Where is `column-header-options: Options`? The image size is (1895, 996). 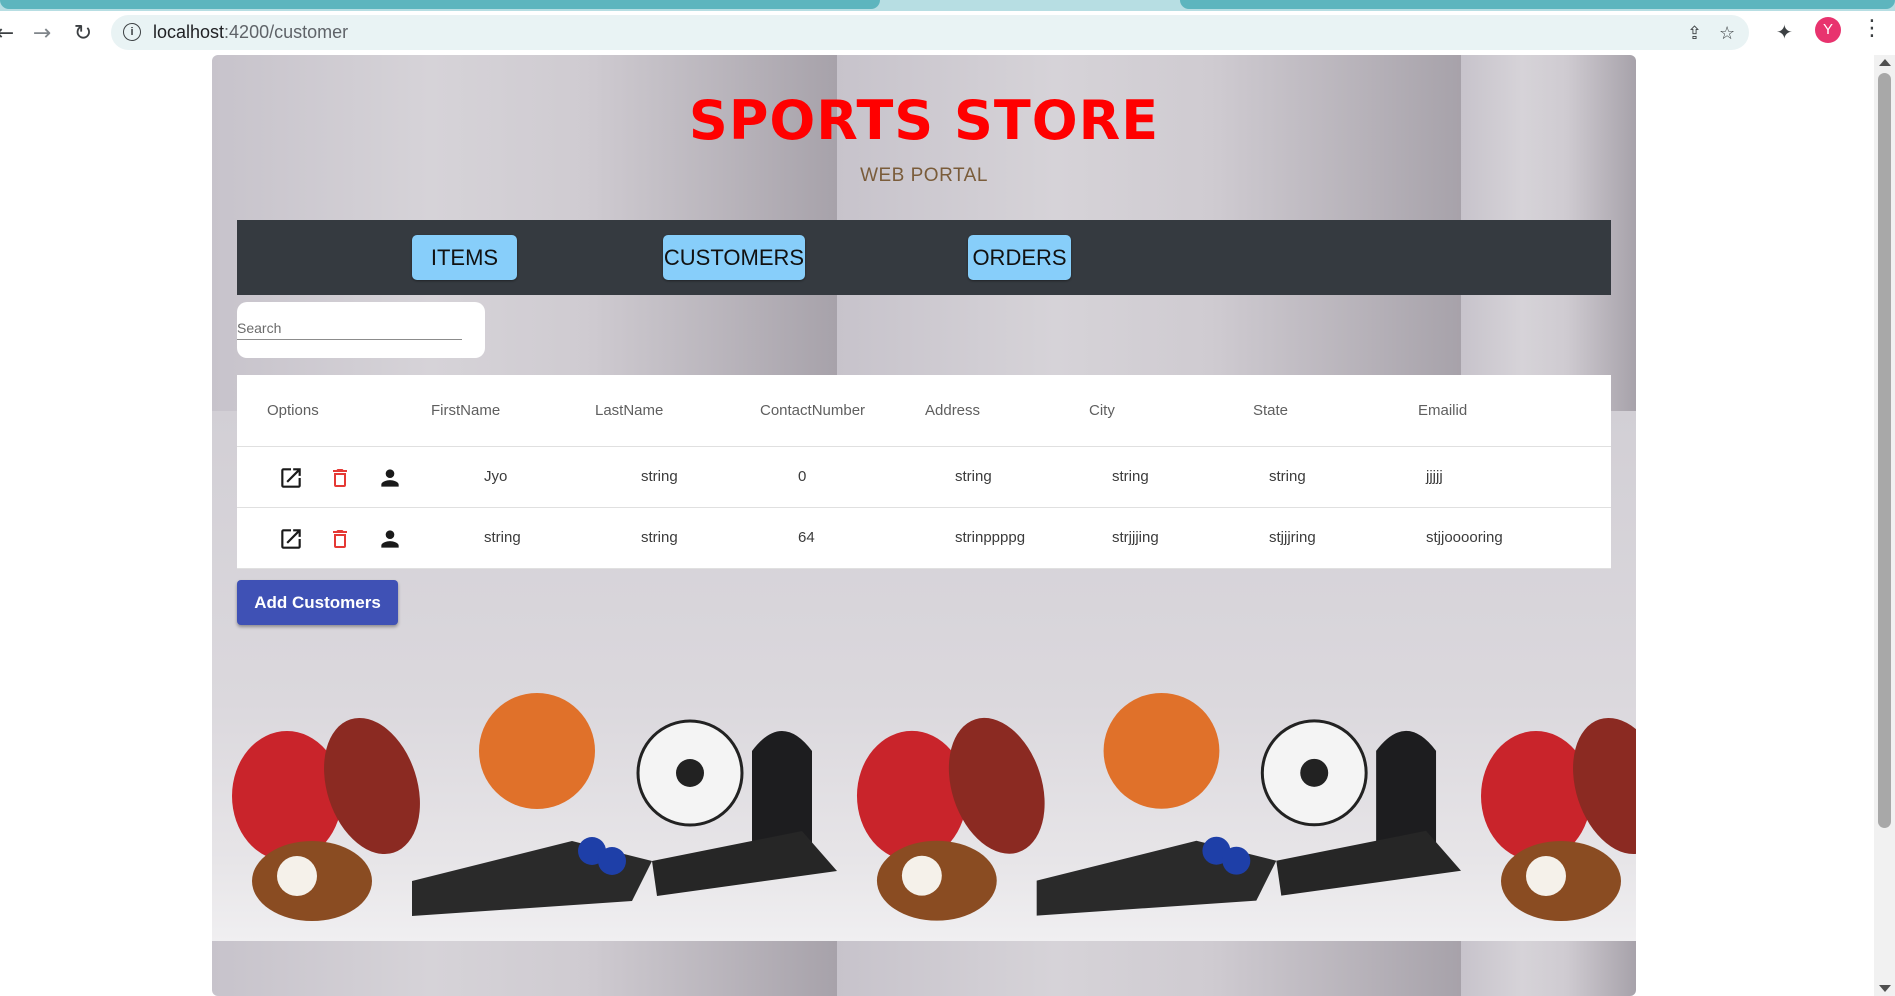 column-header-options: Options is located at coordinates (293, 410).